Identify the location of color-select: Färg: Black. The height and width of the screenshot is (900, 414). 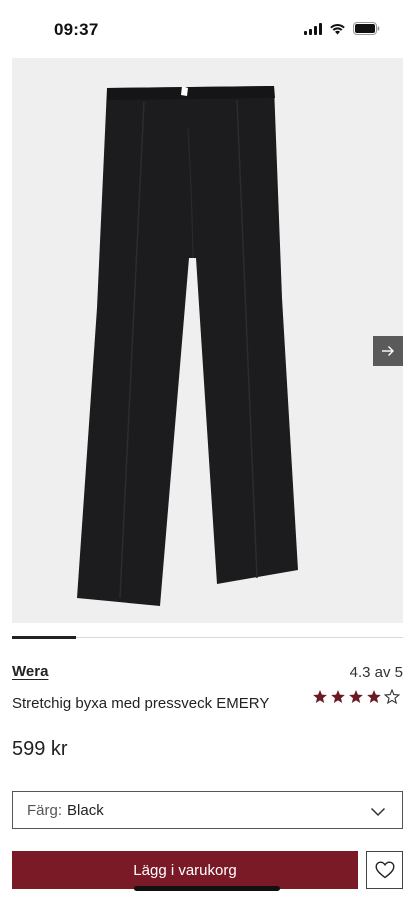
(207, 810).